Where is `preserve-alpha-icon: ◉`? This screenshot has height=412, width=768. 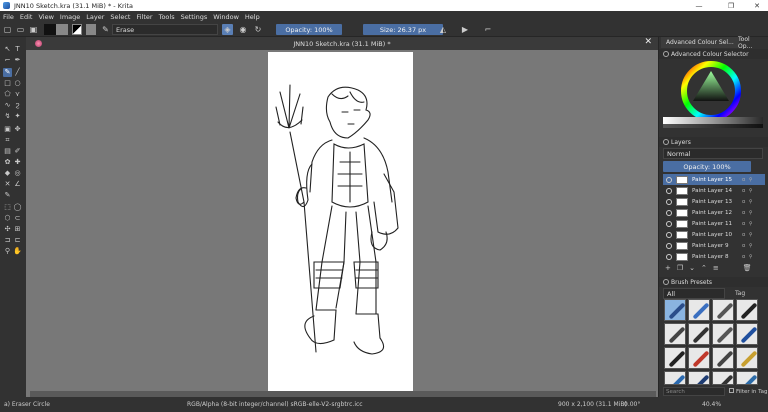 preserve-alpha-icon: ◉ is located at coordinates (243, 29).